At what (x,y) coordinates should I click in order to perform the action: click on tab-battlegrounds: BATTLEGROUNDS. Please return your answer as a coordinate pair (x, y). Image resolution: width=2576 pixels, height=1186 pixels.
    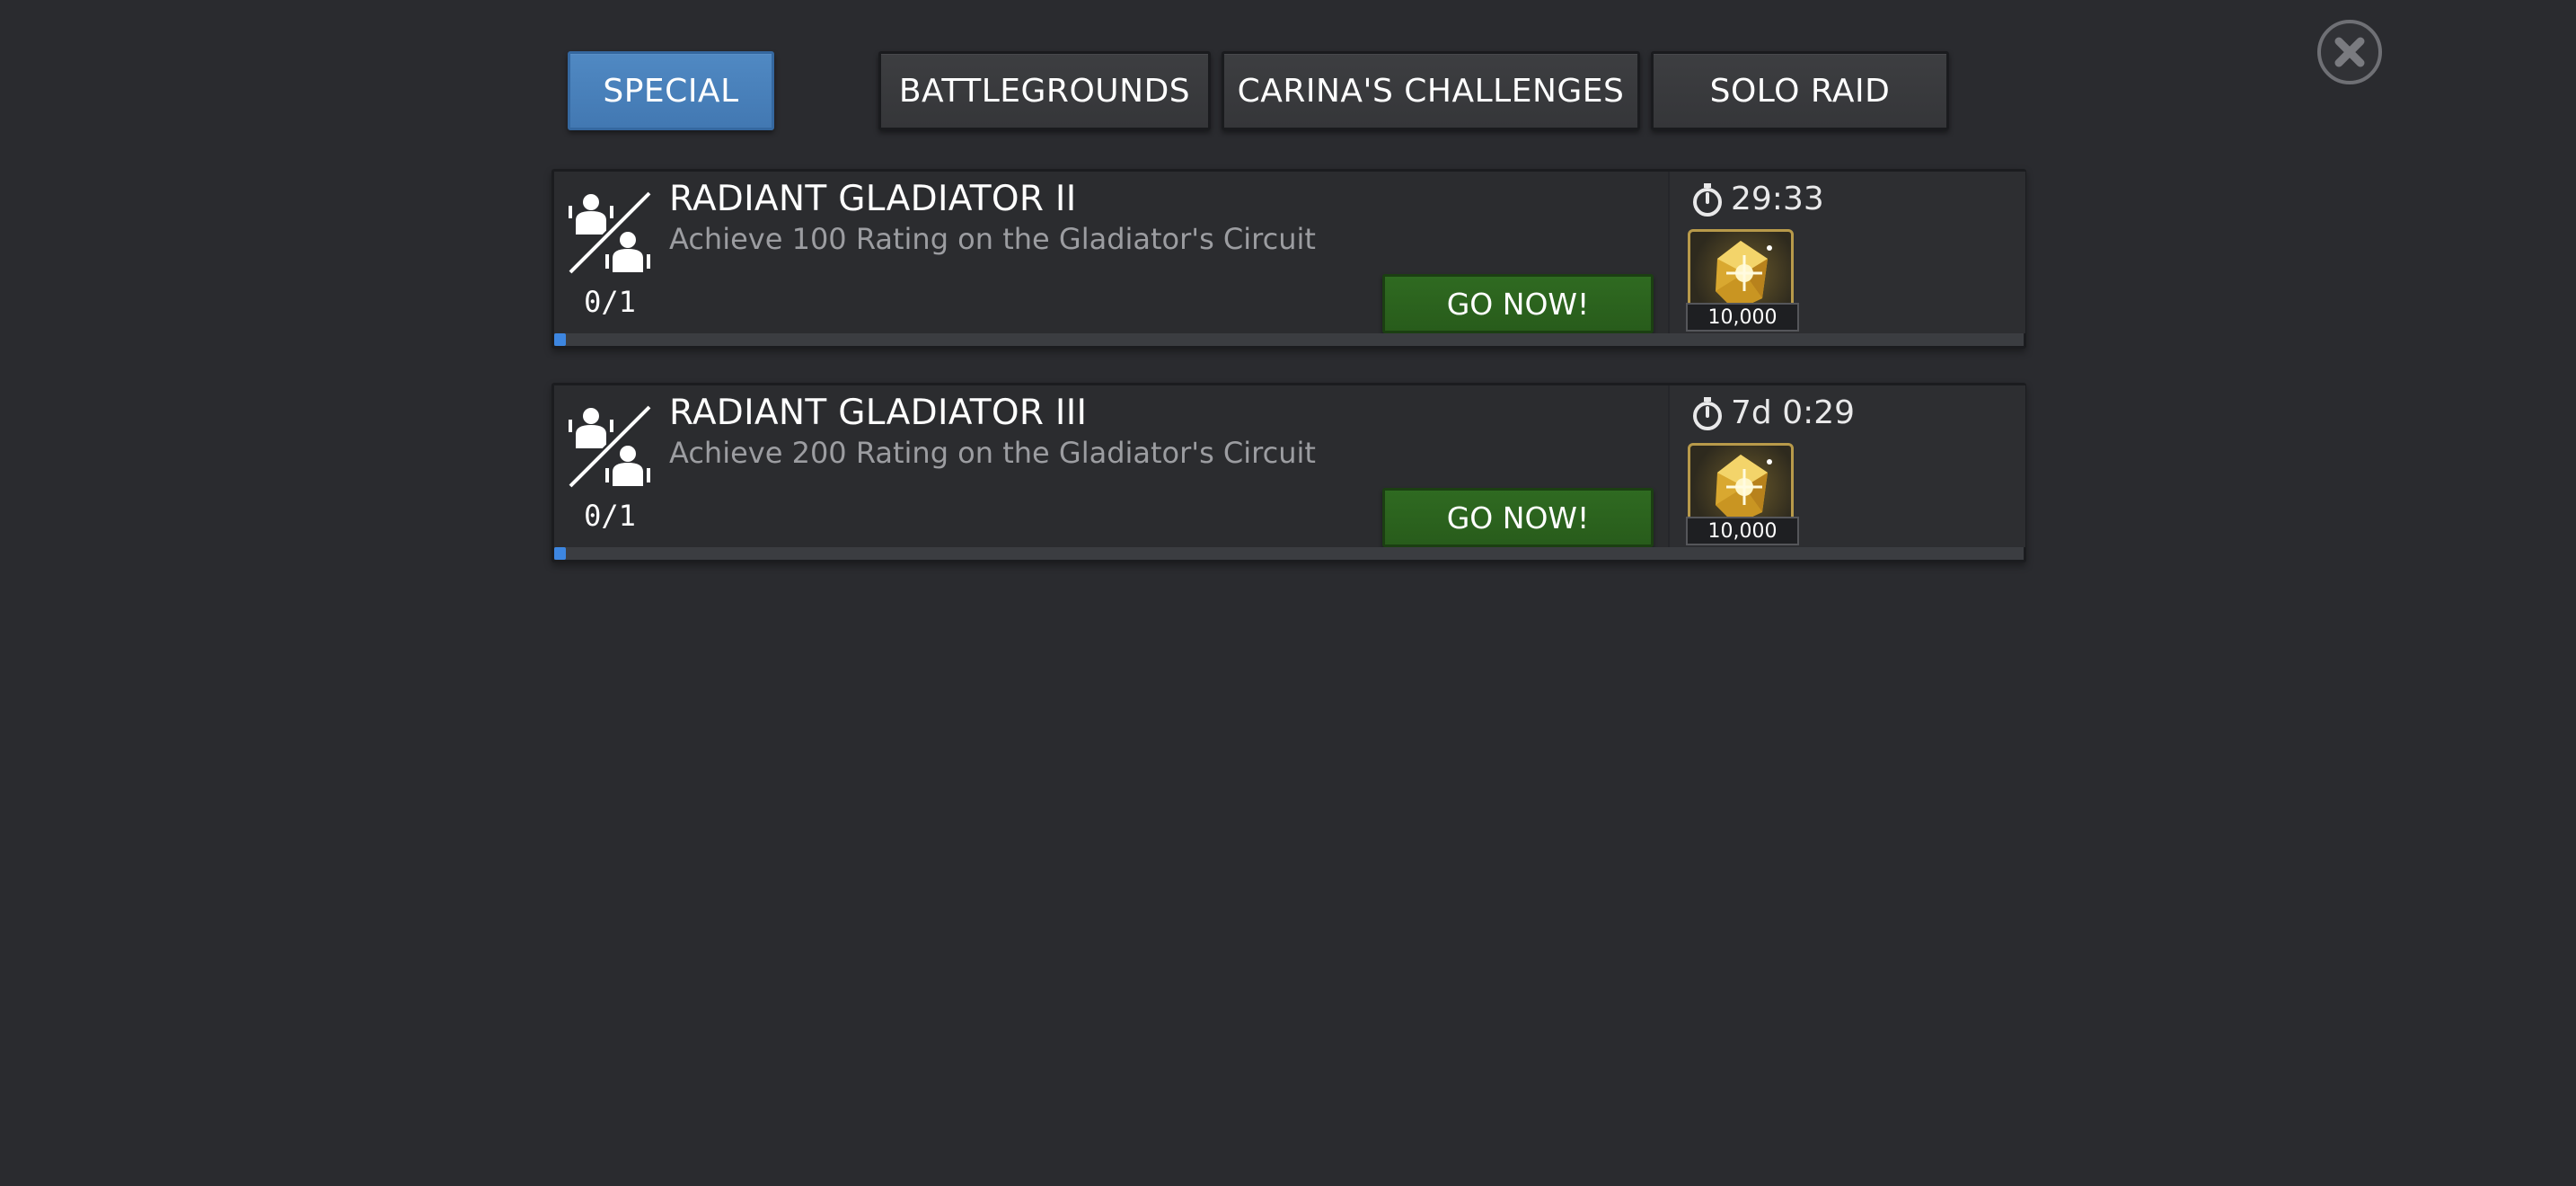
    Looking at the image, I should click on (1044, 90).